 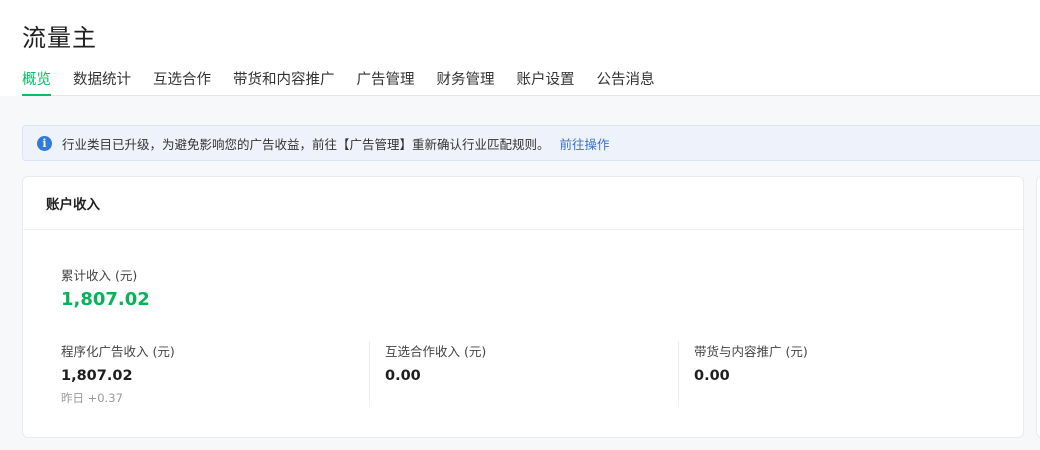 What do you see at coordinates (102, 81) in the screenshot?
I see `tab-data-statistics: 数据统计` at bounding box center [102, 81].